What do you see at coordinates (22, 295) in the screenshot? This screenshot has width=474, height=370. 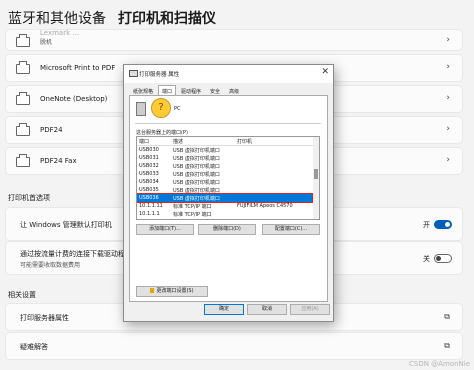 I see `section-title-related: 相关设置` at bounding box center [22, 295].